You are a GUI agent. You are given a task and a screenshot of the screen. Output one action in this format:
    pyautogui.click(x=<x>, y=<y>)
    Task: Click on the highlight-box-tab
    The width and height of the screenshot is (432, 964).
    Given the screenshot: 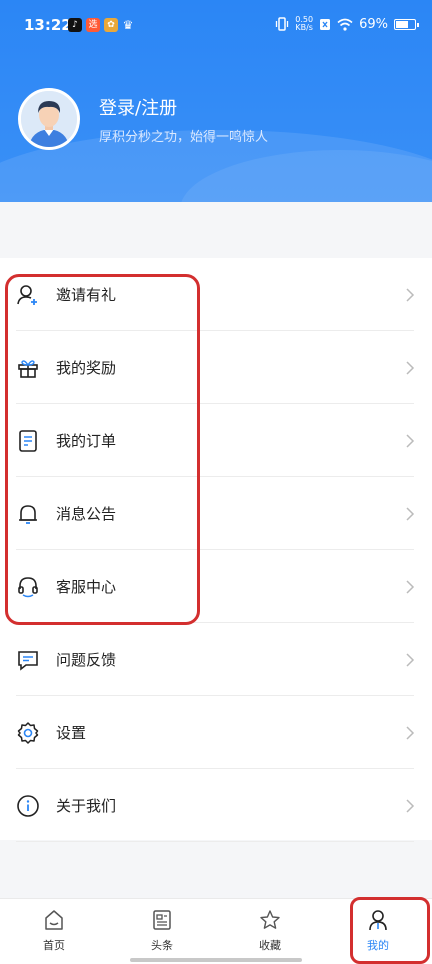 What is the action you would take?
    pyautogui.click(x=390, y=930)
    